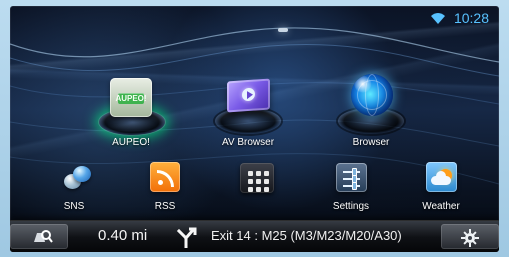  I want to click on app-grid-button, so click(257, 178).